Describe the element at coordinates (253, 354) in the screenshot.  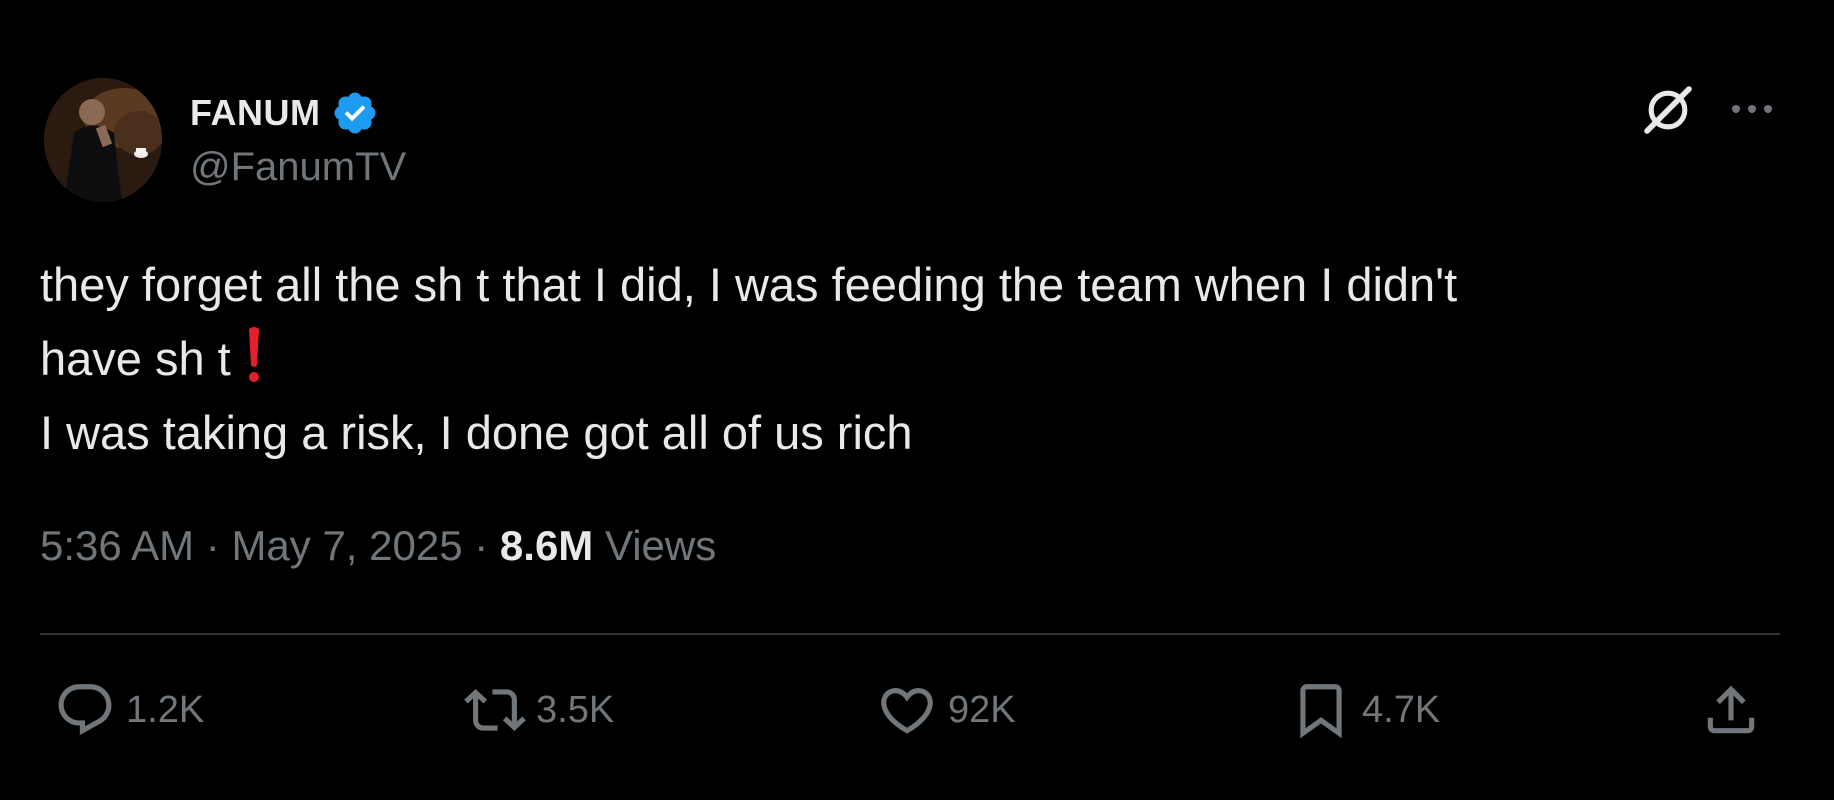
I see `red-exclamation-icon` at that location.